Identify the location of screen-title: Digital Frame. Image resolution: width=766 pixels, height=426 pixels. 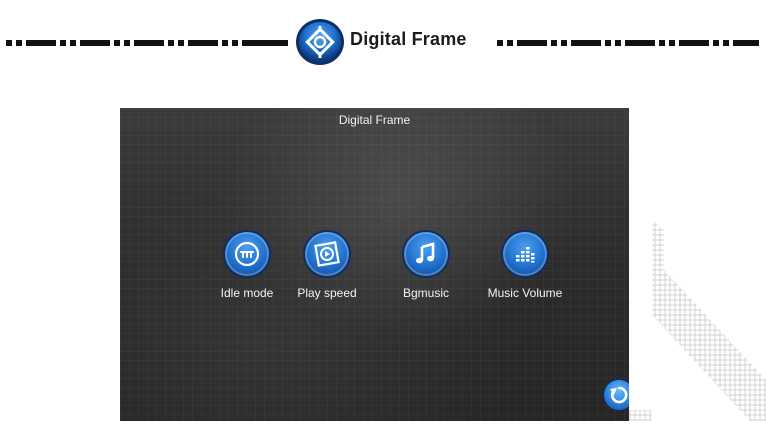
(374, 120).